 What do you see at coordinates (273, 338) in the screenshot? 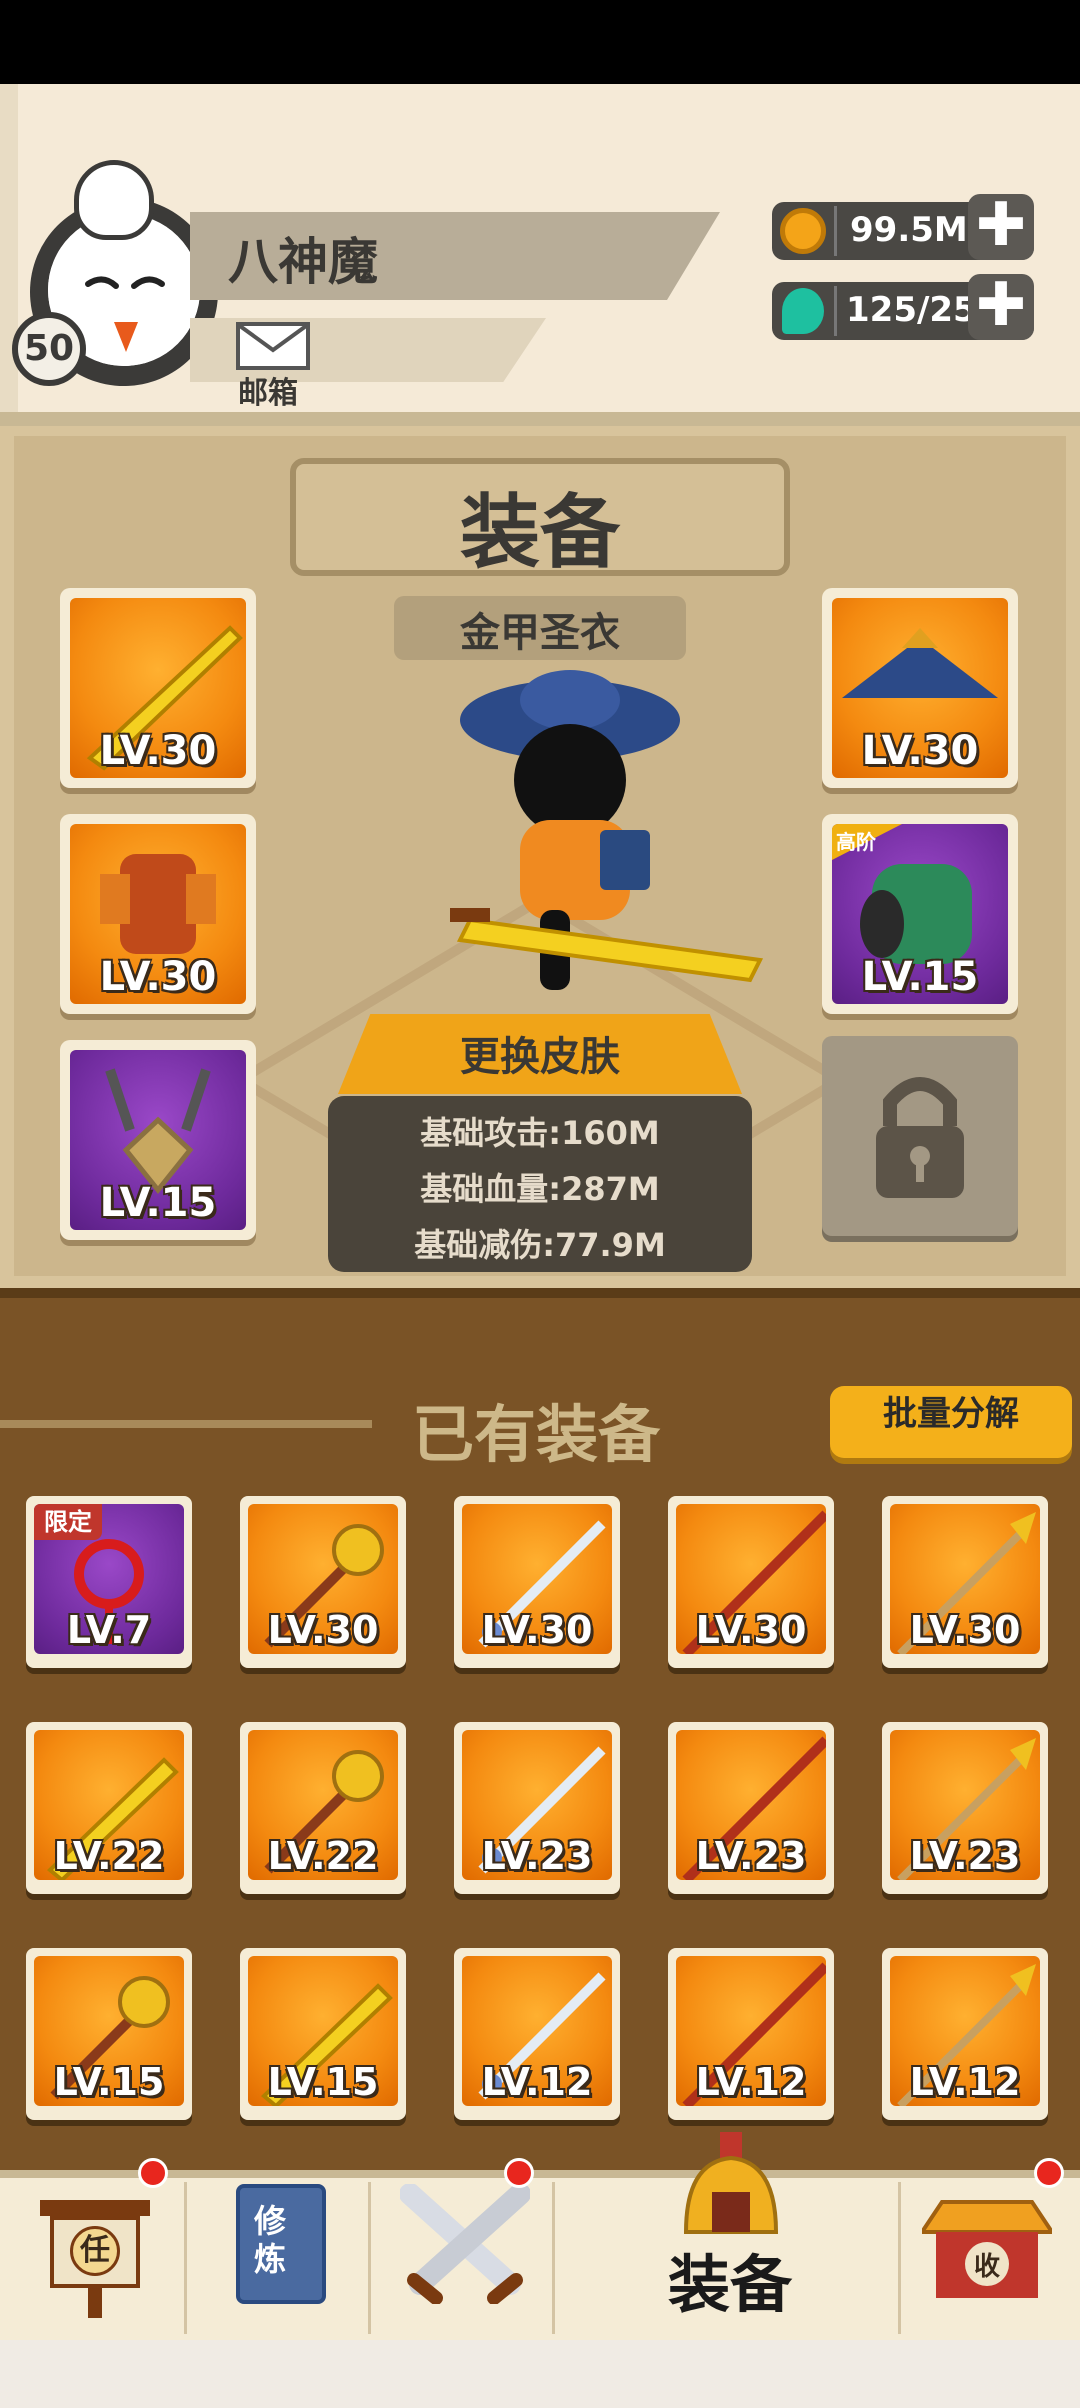
I see `envelope-icon` at bounding box center [273, 338].